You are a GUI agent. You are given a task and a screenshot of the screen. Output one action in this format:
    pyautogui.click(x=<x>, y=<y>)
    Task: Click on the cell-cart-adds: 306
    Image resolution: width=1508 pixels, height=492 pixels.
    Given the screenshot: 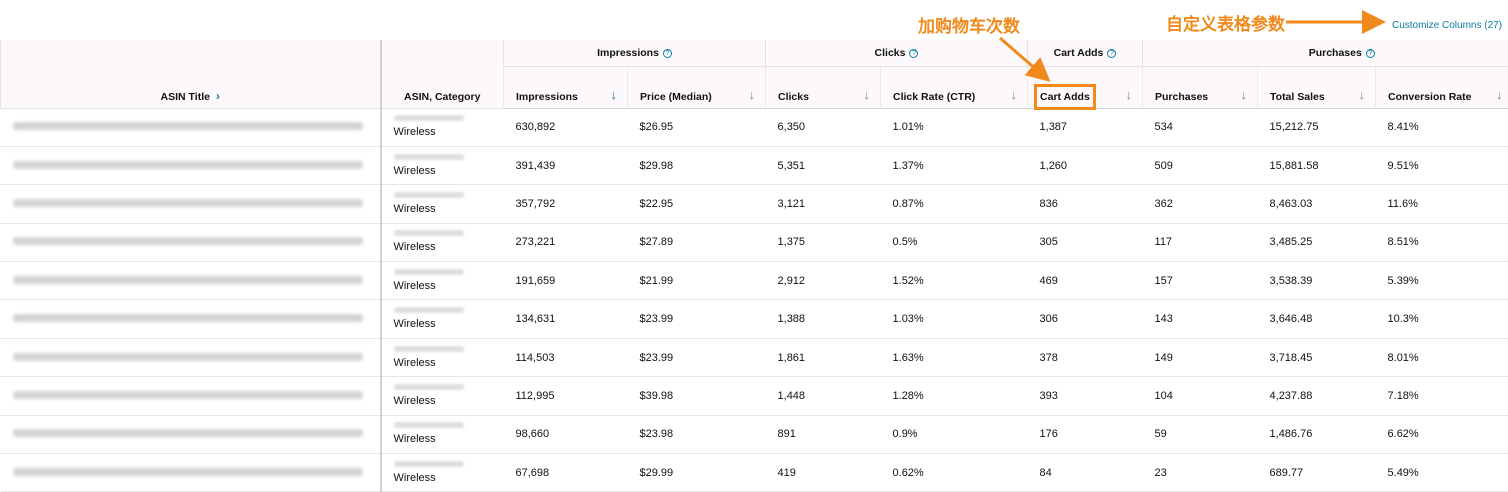 What is the action you would take?
    pyautogui.click(x=1085, y=319)
    